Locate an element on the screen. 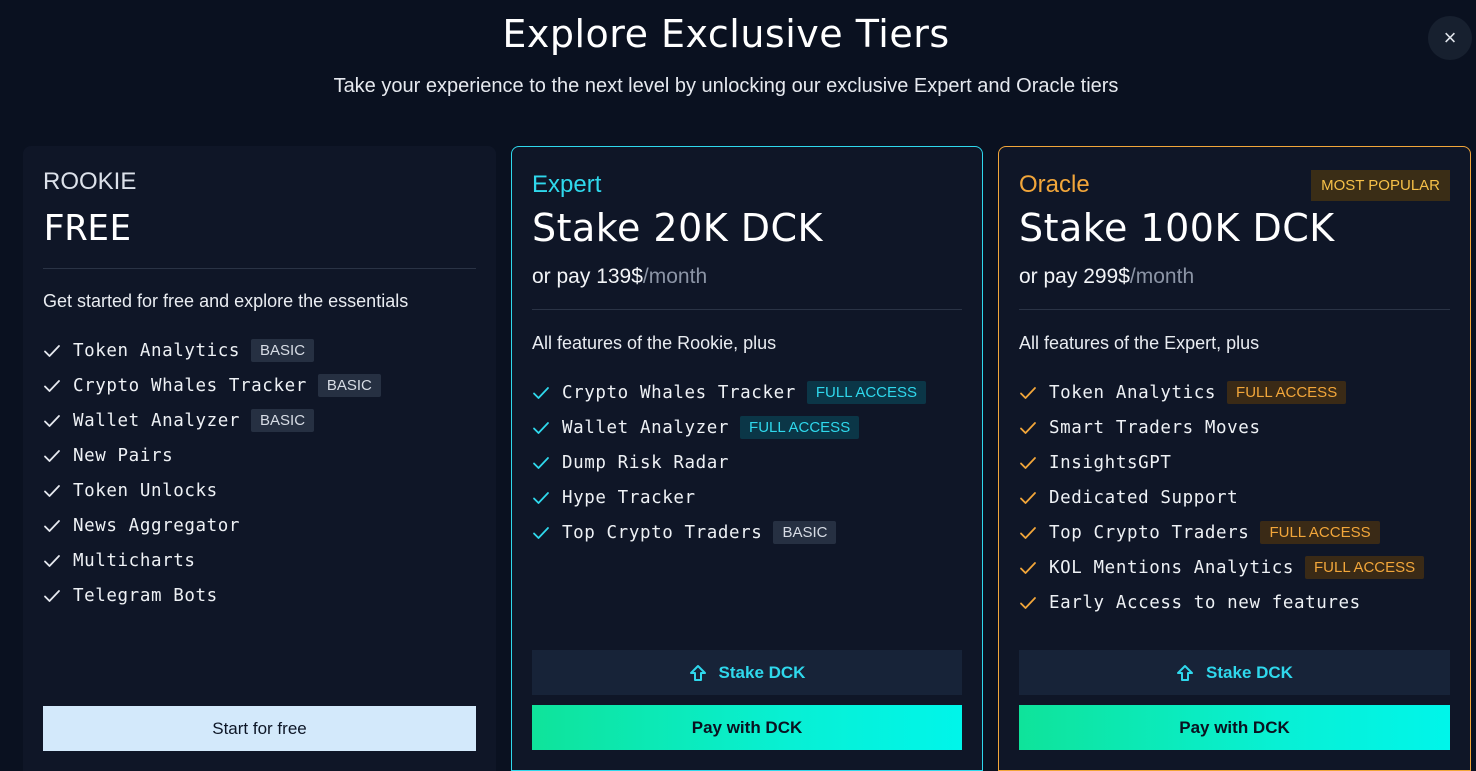 This screenshot has width=1476, height=771. feature-item: Token Analytics FULL ACCESS is located at coordinates (1221, 392).